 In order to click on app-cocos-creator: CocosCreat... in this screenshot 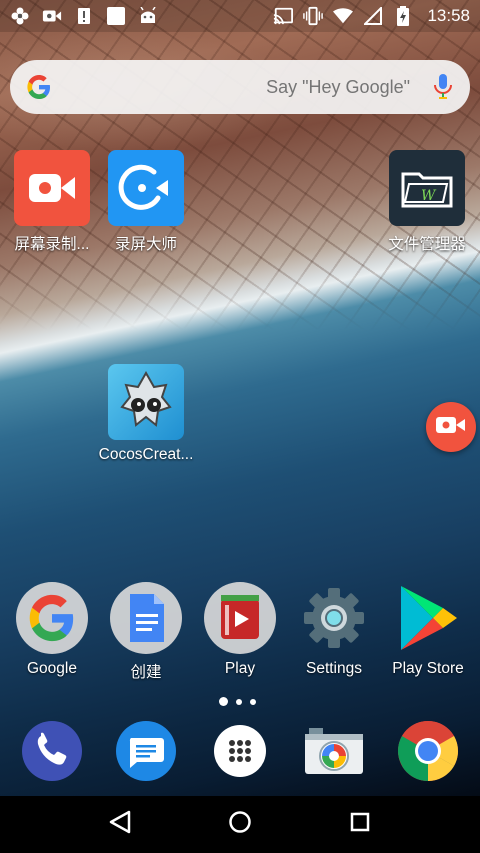, I will do `click(146, 414)`.